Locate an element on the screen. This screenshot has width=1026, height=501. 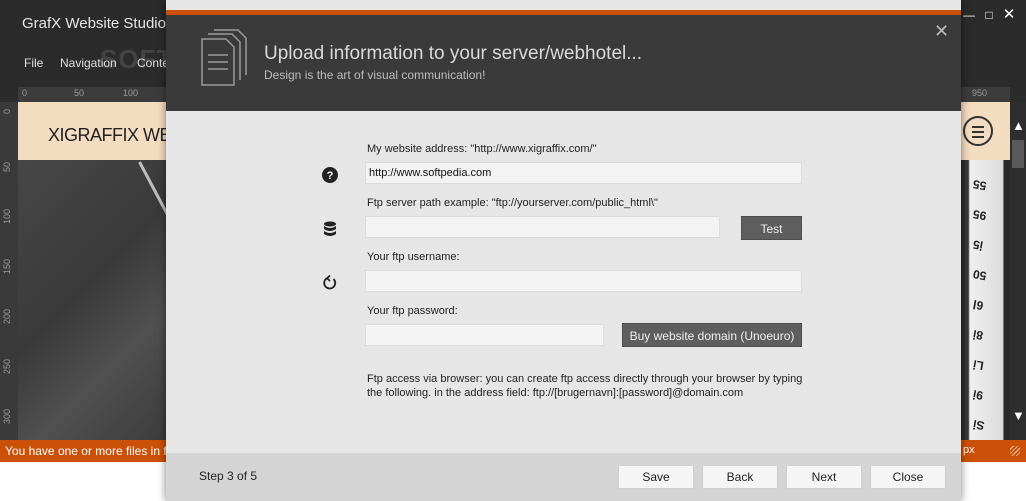
tape-number: 95 is located at coordinates (979, 215).